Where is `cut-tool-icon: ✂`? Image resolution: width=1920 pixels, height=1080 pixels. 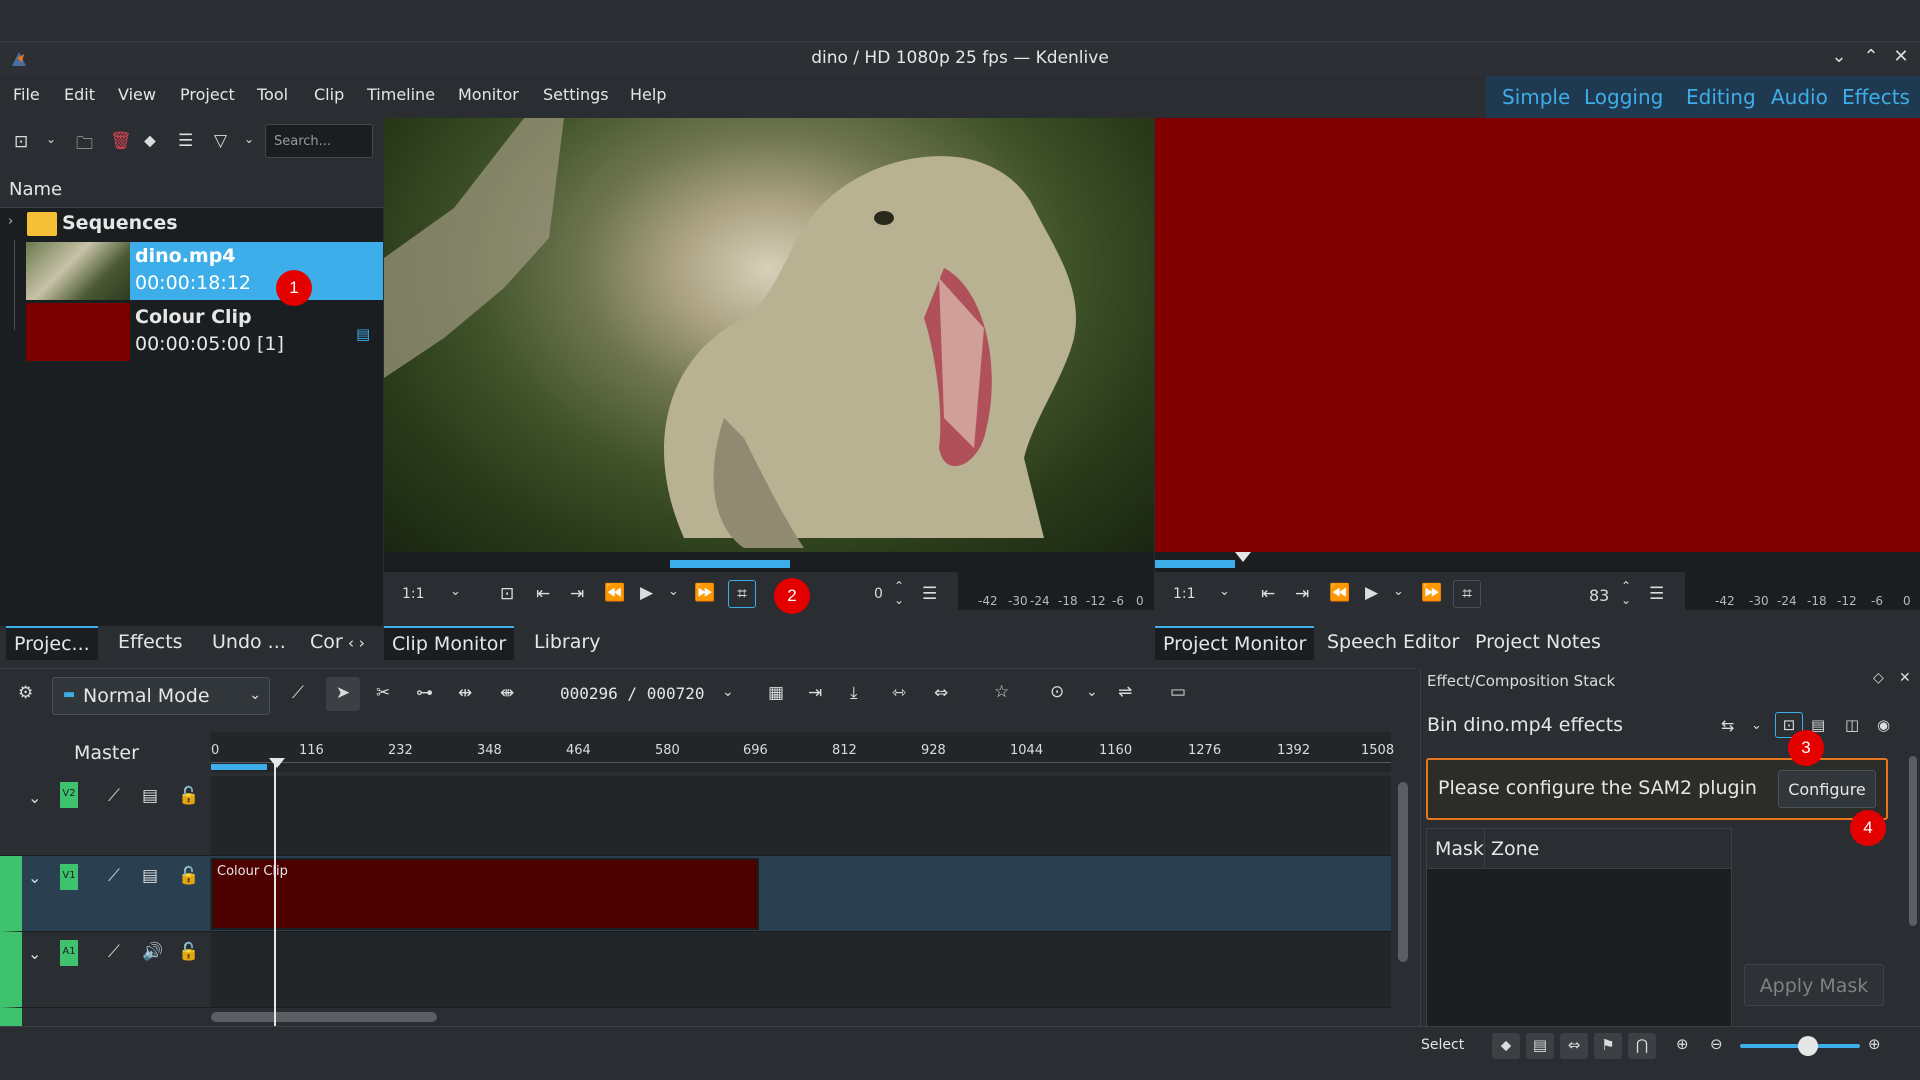
cut-tool-icon: ✂ is located at coordinates (383, 693).